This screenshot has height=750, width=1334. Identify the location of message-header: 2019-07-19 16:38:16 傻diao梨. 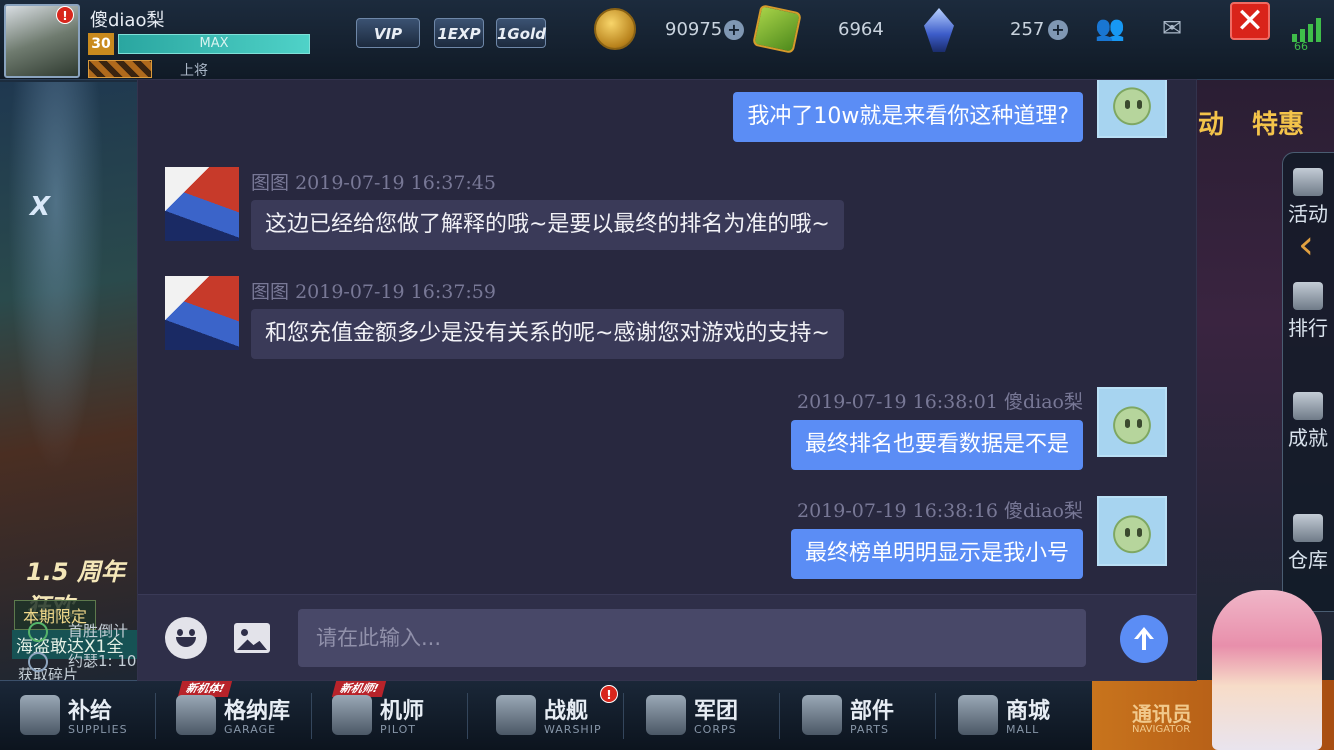
(940, 509).